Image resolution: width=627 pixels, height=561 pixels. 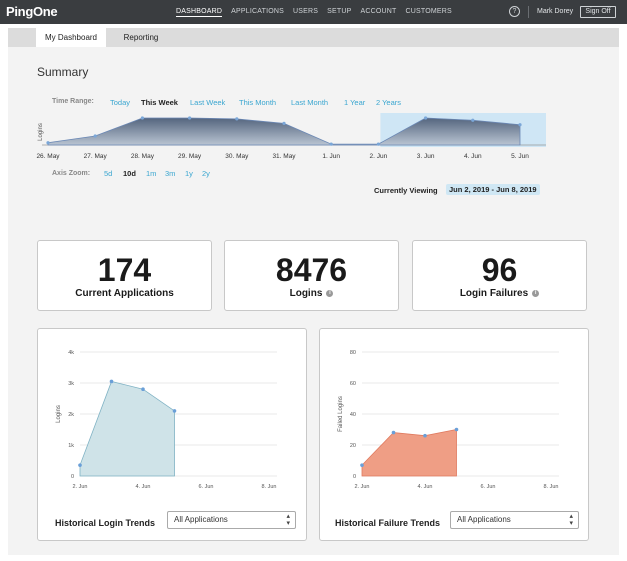 I want to click on nav-applications: APPLICATIONS, so click(x=257, y=12).